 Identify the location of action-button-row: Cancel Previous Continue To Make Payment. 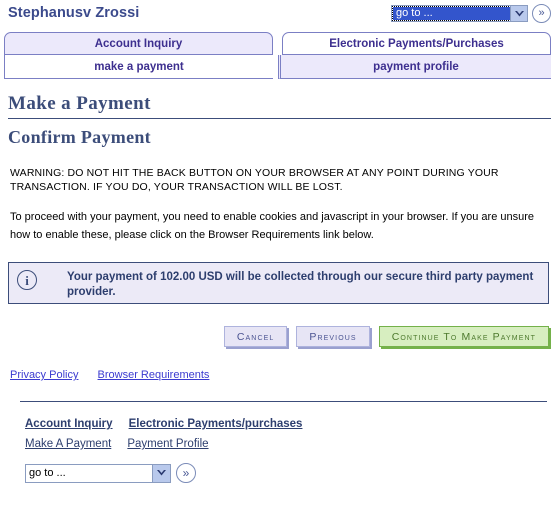
(277, 336).